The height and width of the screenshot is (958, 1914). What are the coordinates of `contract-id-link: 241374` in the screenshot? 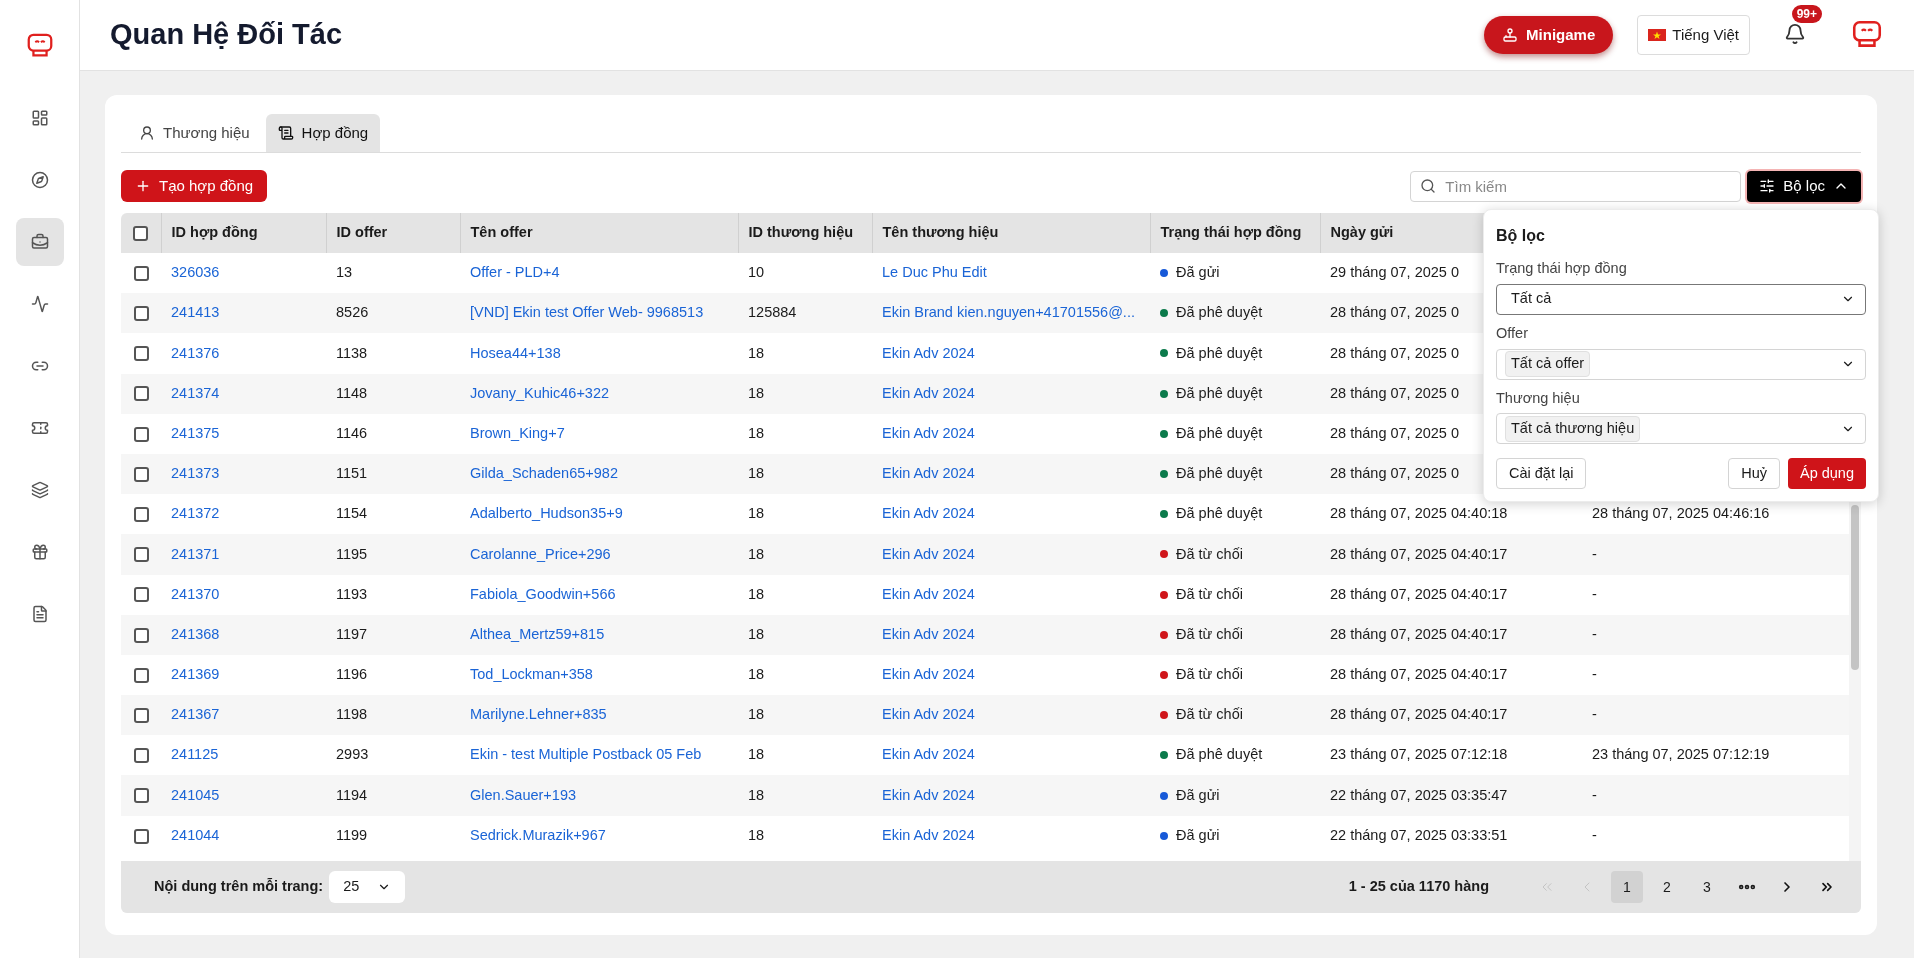 It's located at (195, 392).